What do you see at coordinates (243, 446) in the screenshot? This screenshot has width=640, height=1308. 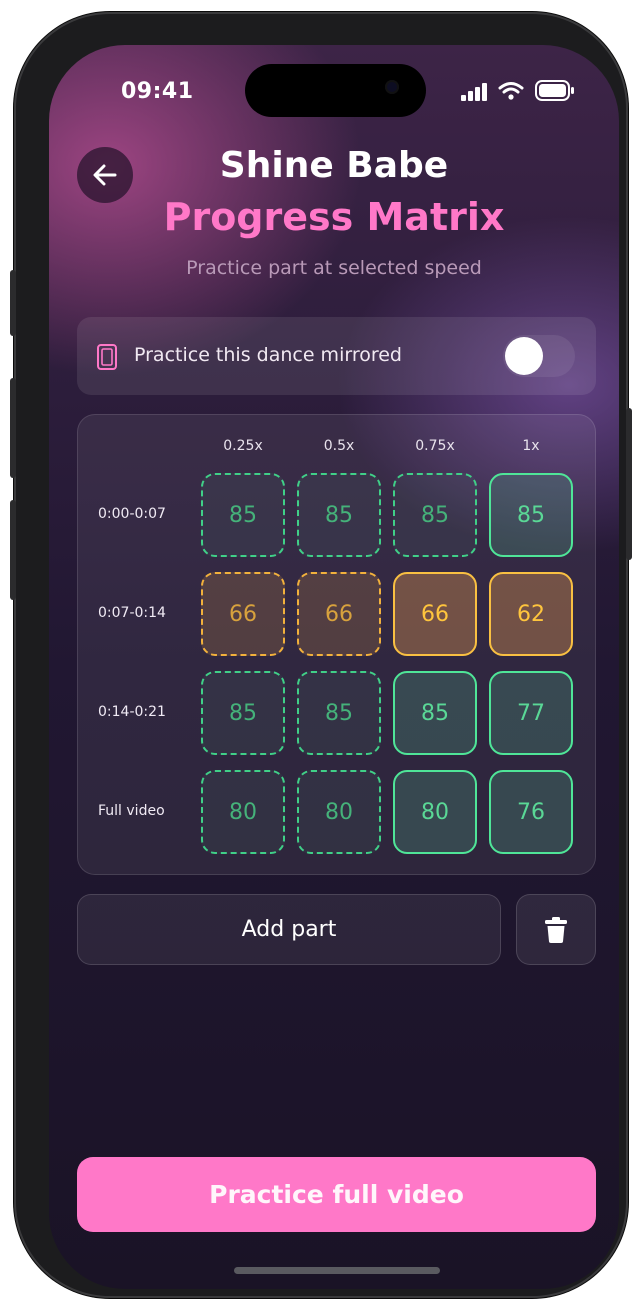 I see `speed-header-0.25x: 0.25x` at bounding box center [243, 446].